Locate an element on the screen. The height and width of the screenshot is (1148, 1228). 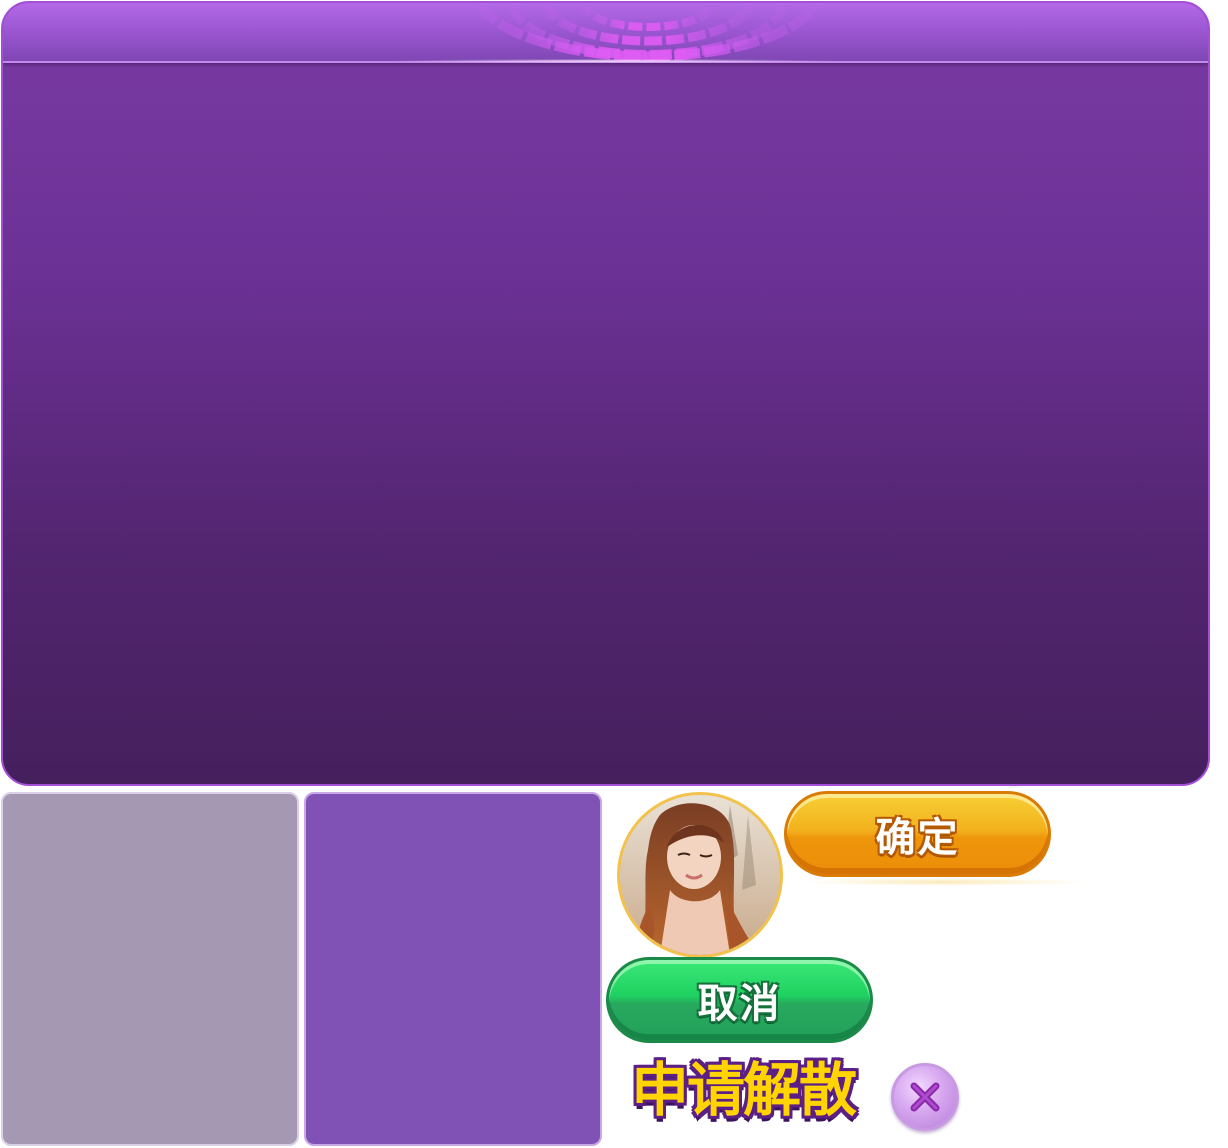
dialog-title-art: 申请解散 is located at coordinates (743, 1090).